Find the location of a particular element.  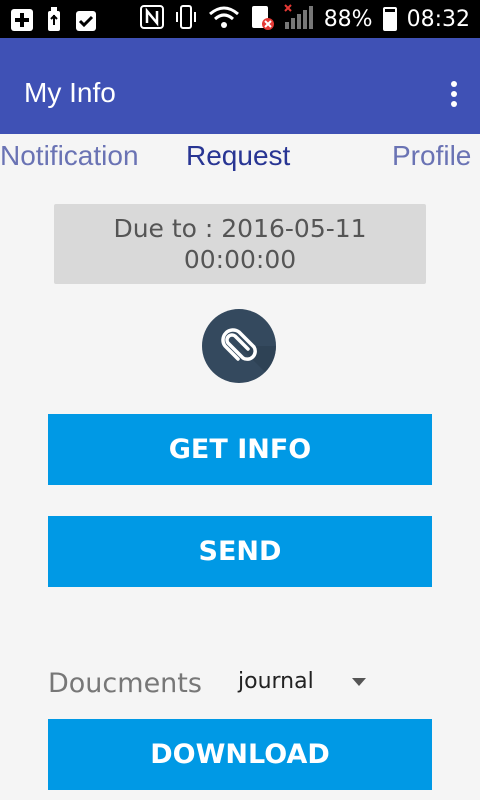

tab-request: Request is located at coordinates (238, 156).